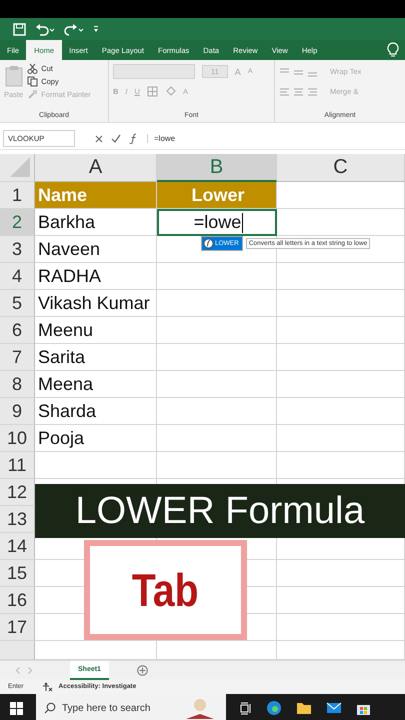 Image resolution: width=405 pixels, height=720 pixels. Describe the element at coordinates (19, 29) in the screenshot. I see `save-icon` at that location.